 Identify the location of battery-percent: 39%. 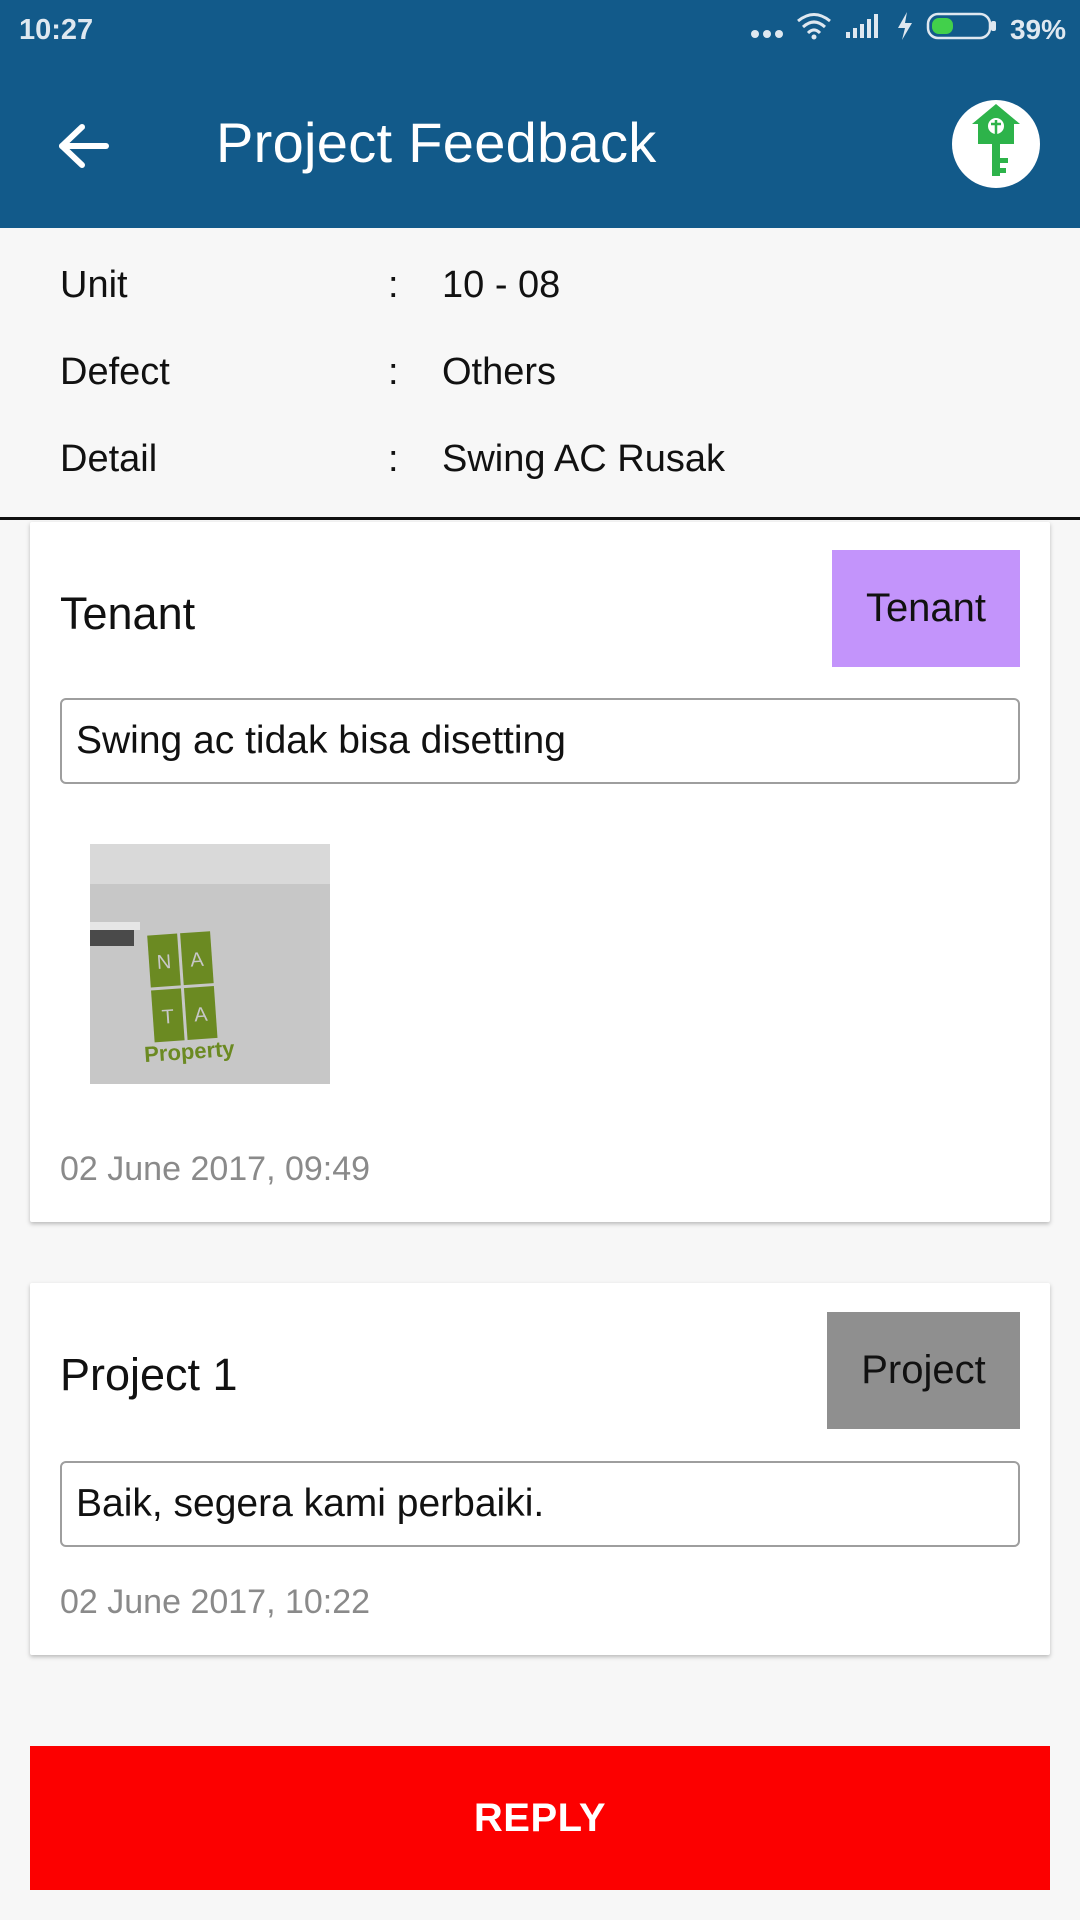
(1037, 29).